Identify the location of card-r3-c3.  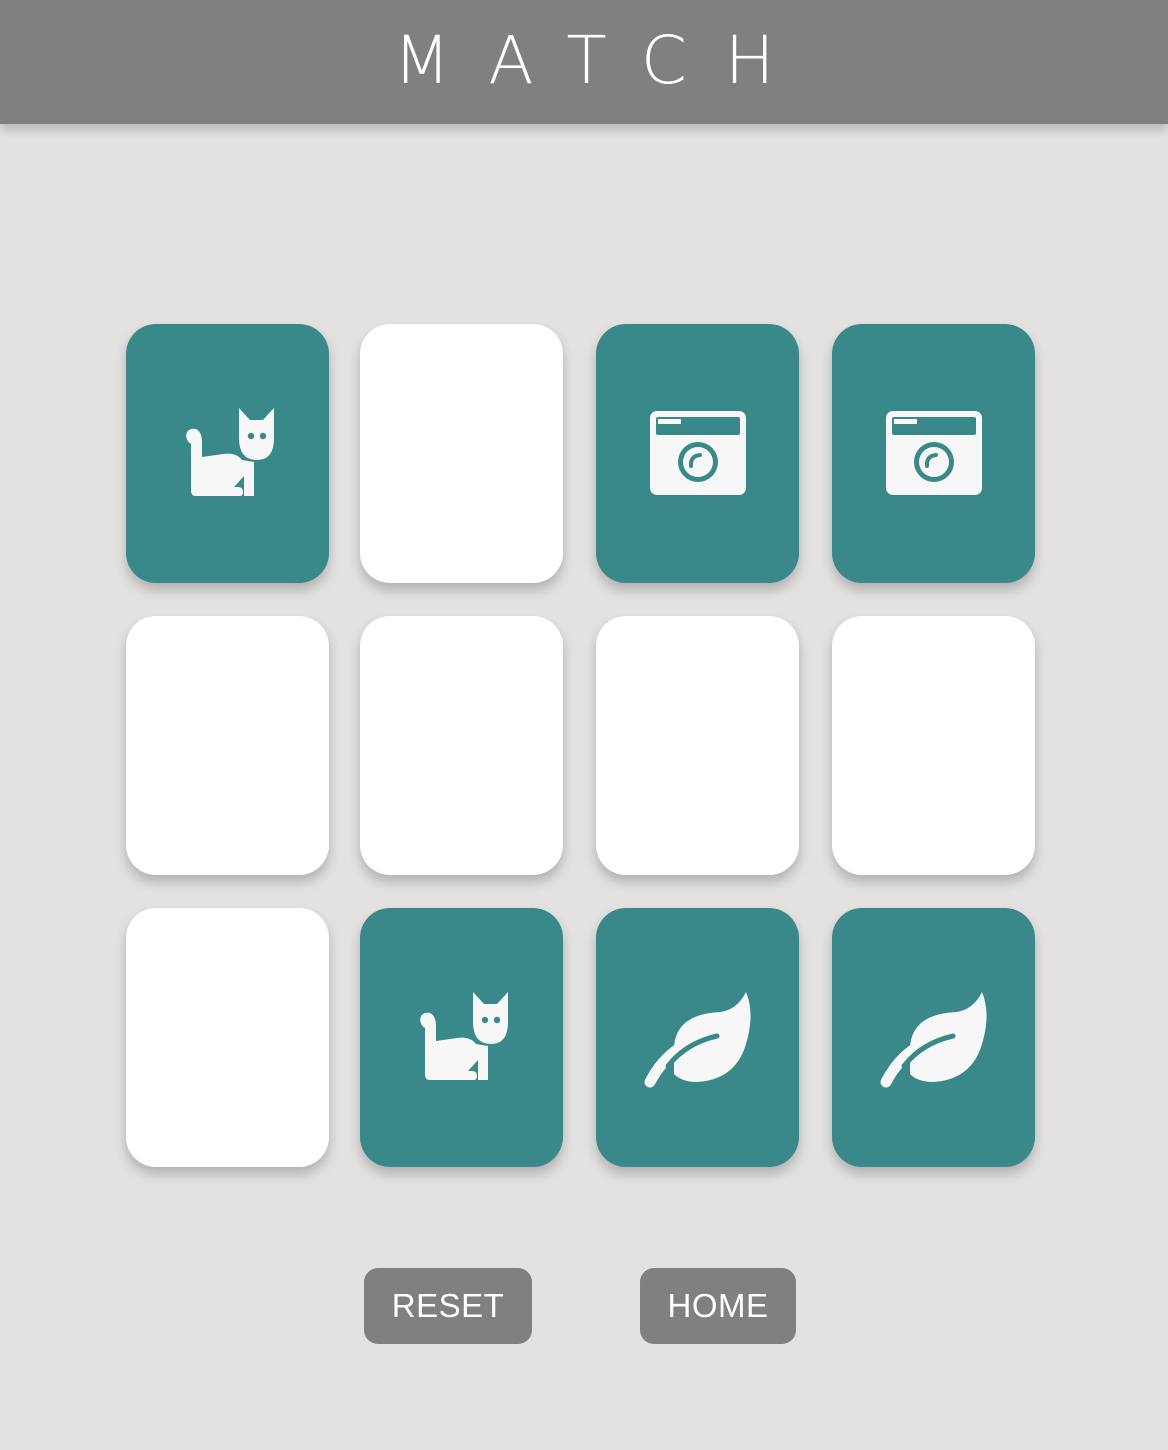
(697, 1037).